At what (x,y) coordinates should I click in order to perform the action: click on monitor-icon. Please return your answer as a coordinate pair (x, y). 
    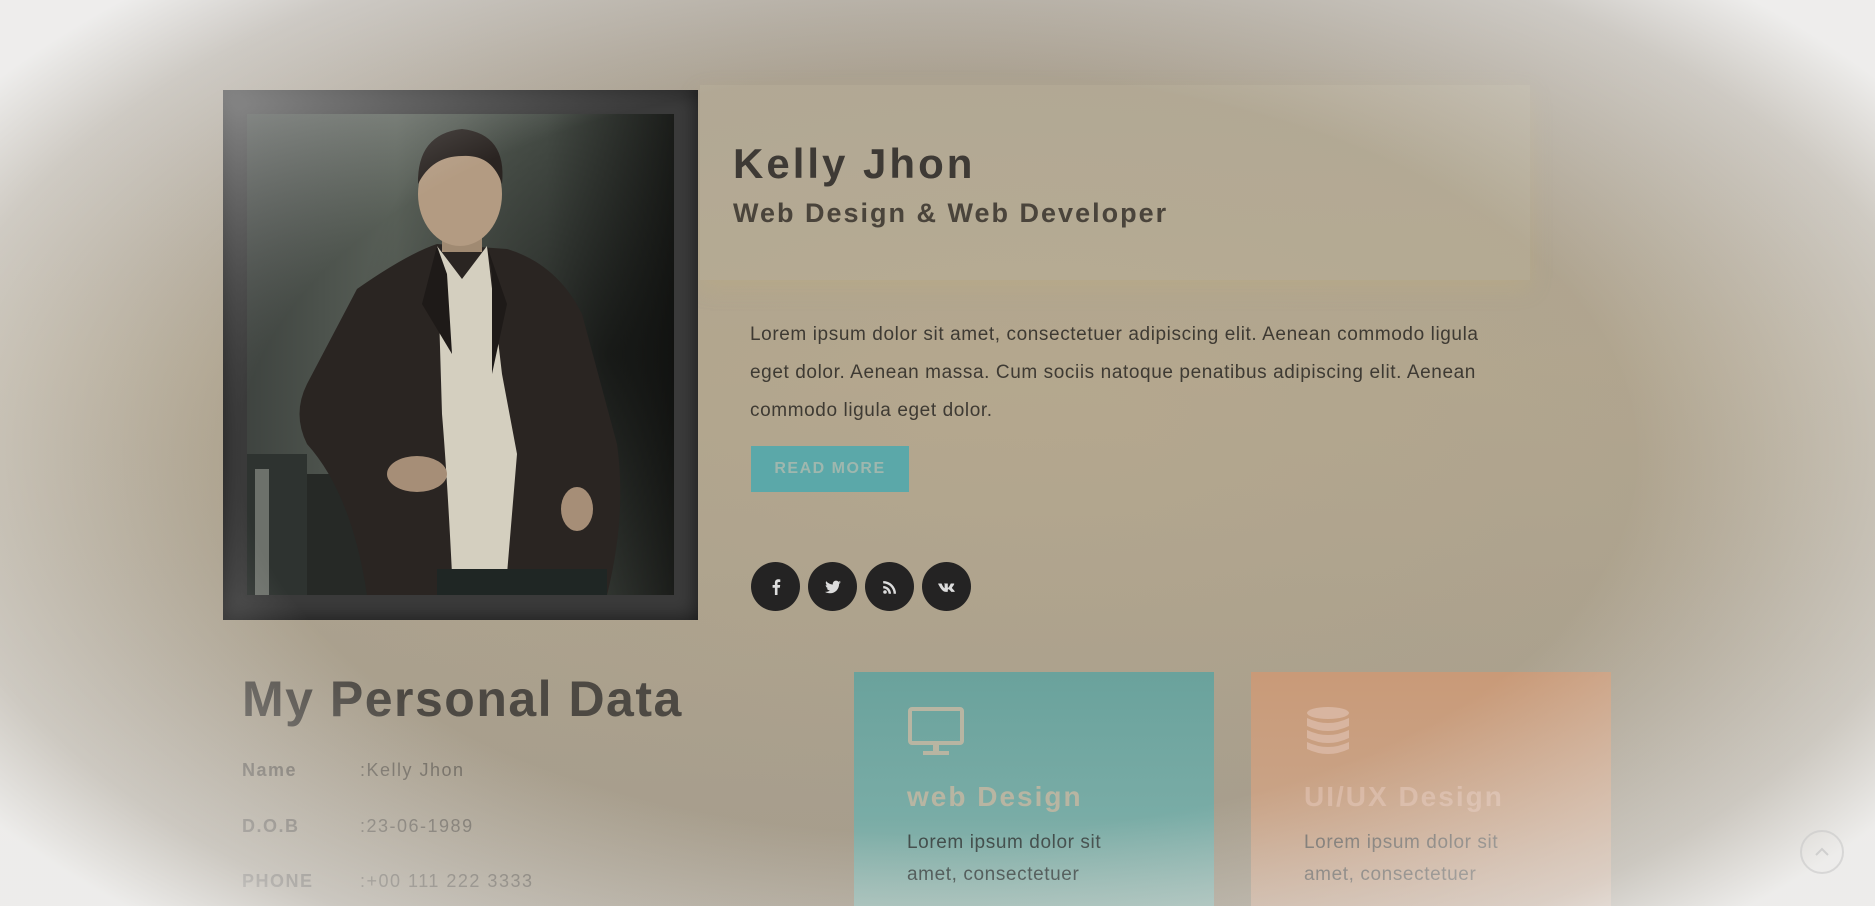
    Looking at the image, I should click on (936, 731).